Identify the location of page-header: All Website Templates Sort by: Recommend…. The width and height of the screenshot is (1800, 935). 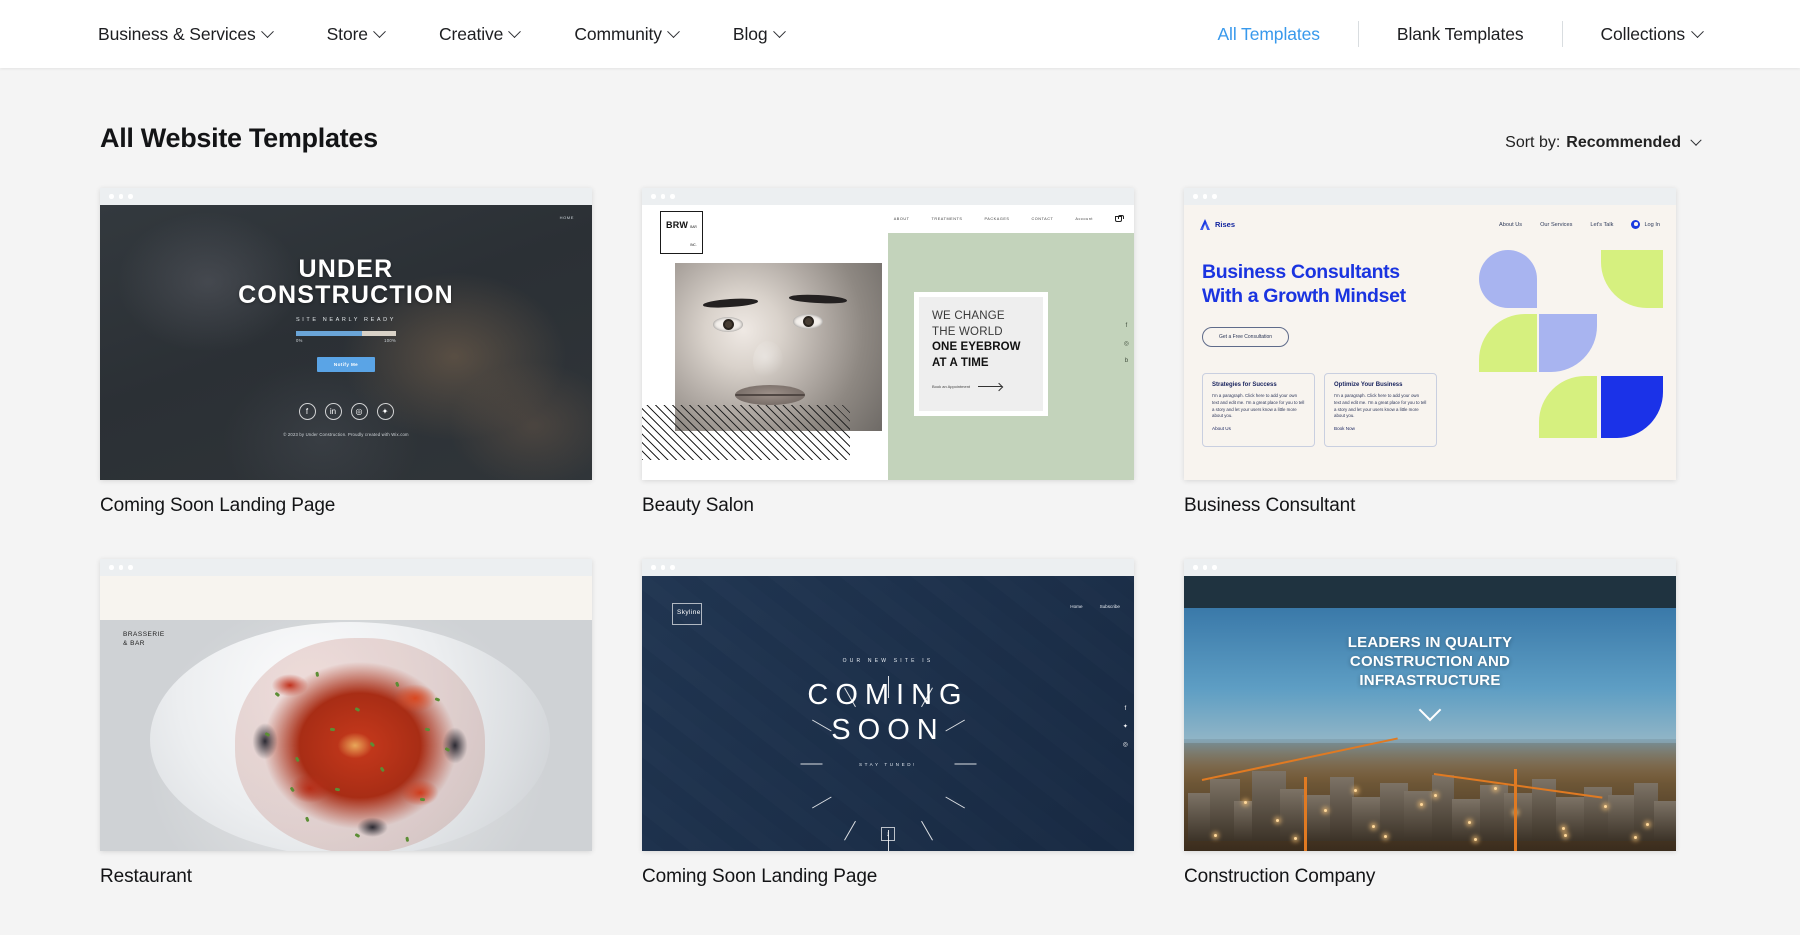
(900, 111).